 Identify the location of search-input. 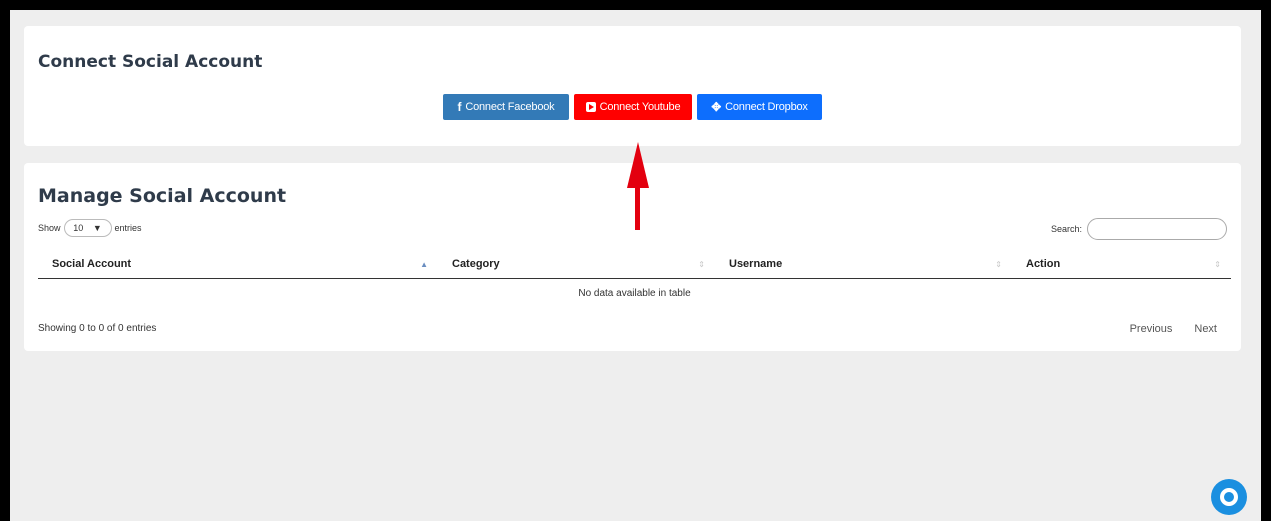
(1157, 229).